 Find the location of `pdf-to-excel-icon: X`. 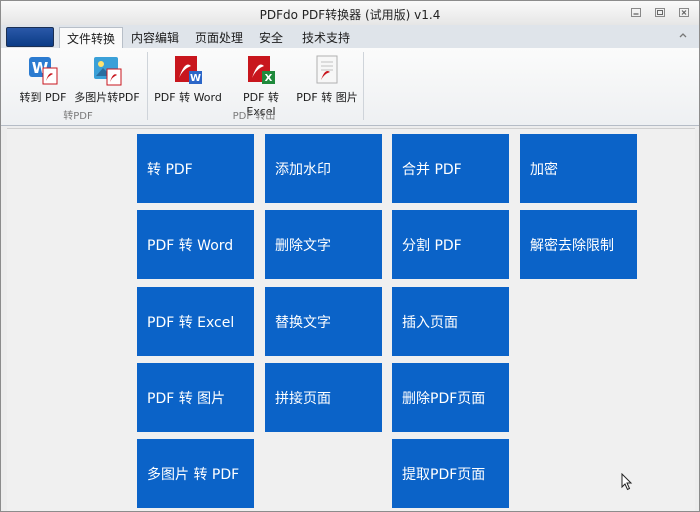

pdf-to-excel-icon: X is located at coordinates (261, 70).